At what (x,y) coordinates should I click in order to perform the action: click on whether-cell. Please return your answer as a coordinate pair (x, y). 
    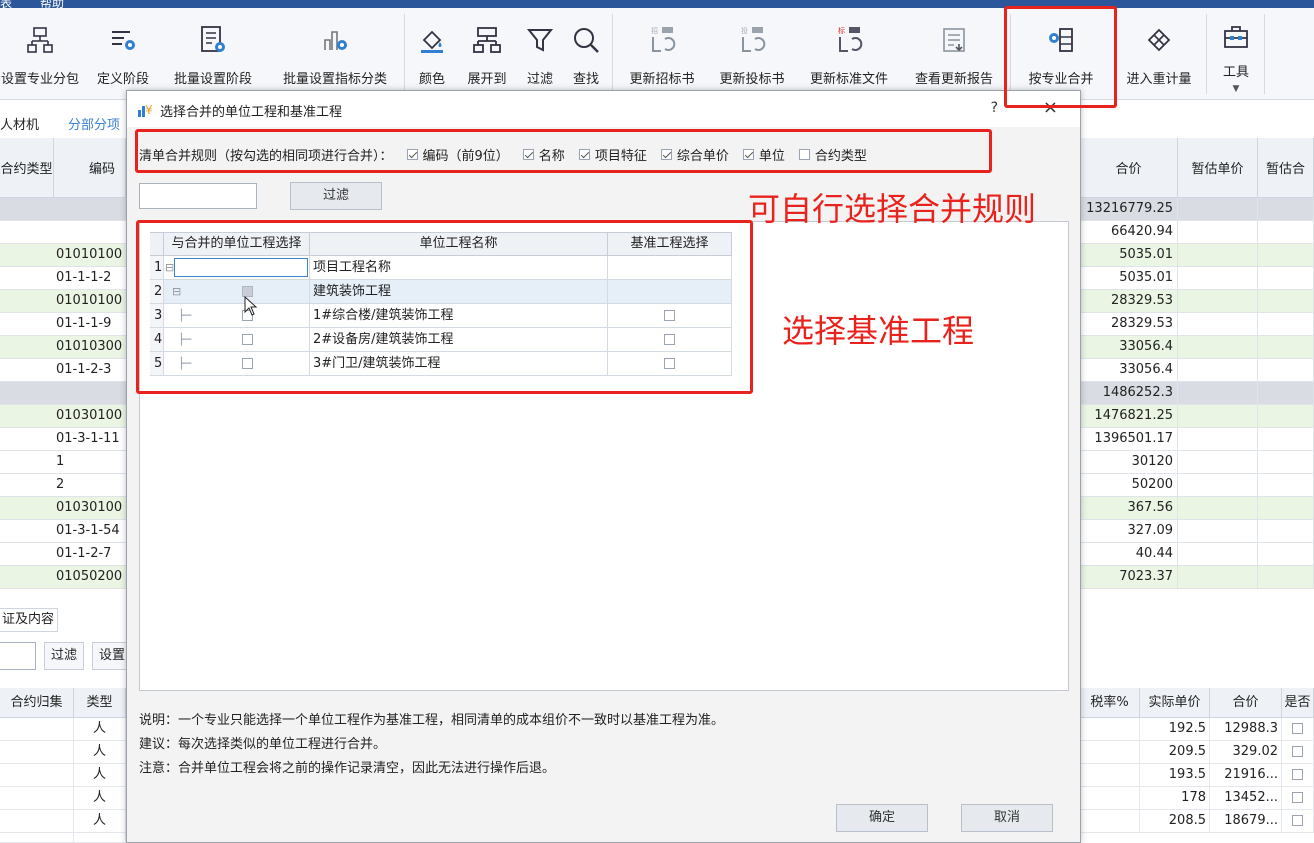
    Looking at the image, I should click on (1298, 729).